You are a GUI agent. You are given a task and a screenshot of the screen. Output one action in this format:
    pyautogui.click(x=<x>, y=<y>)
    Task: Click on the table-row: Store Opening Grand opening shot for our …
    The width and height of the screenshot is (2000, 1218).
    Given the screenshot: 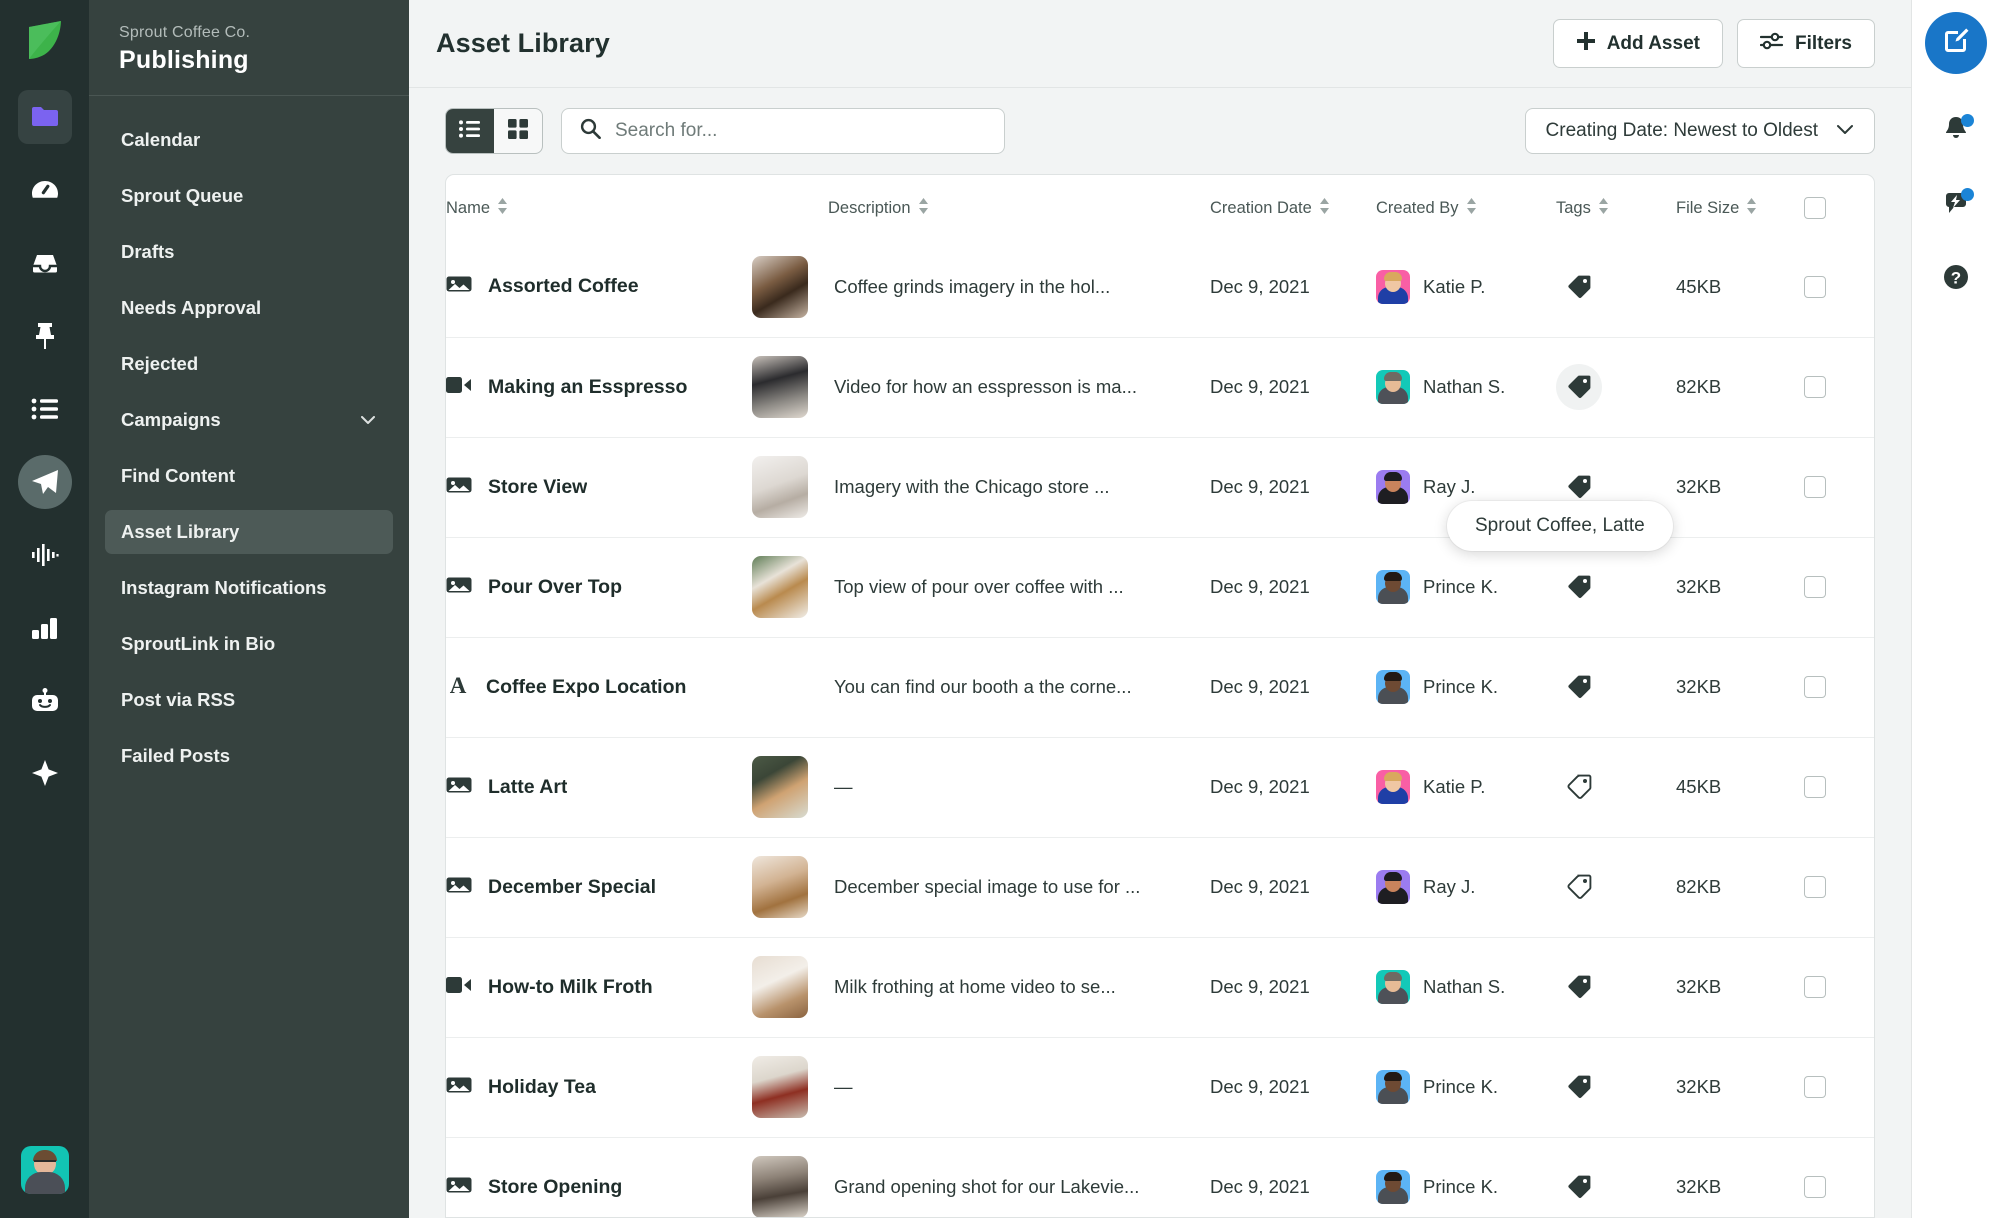 What is the action you would take?
    pyautogui.click(x=1160, y=1176)
    